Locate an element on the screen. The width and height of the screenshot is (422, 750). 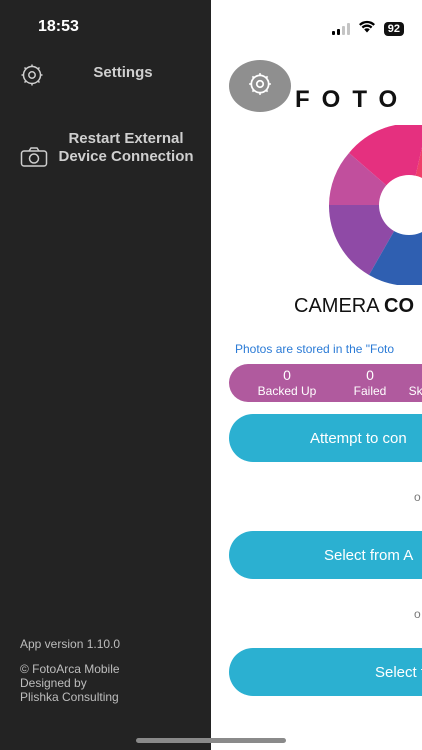
attempt-connect-button: Attempt to con is located at coordinates (325, 438).